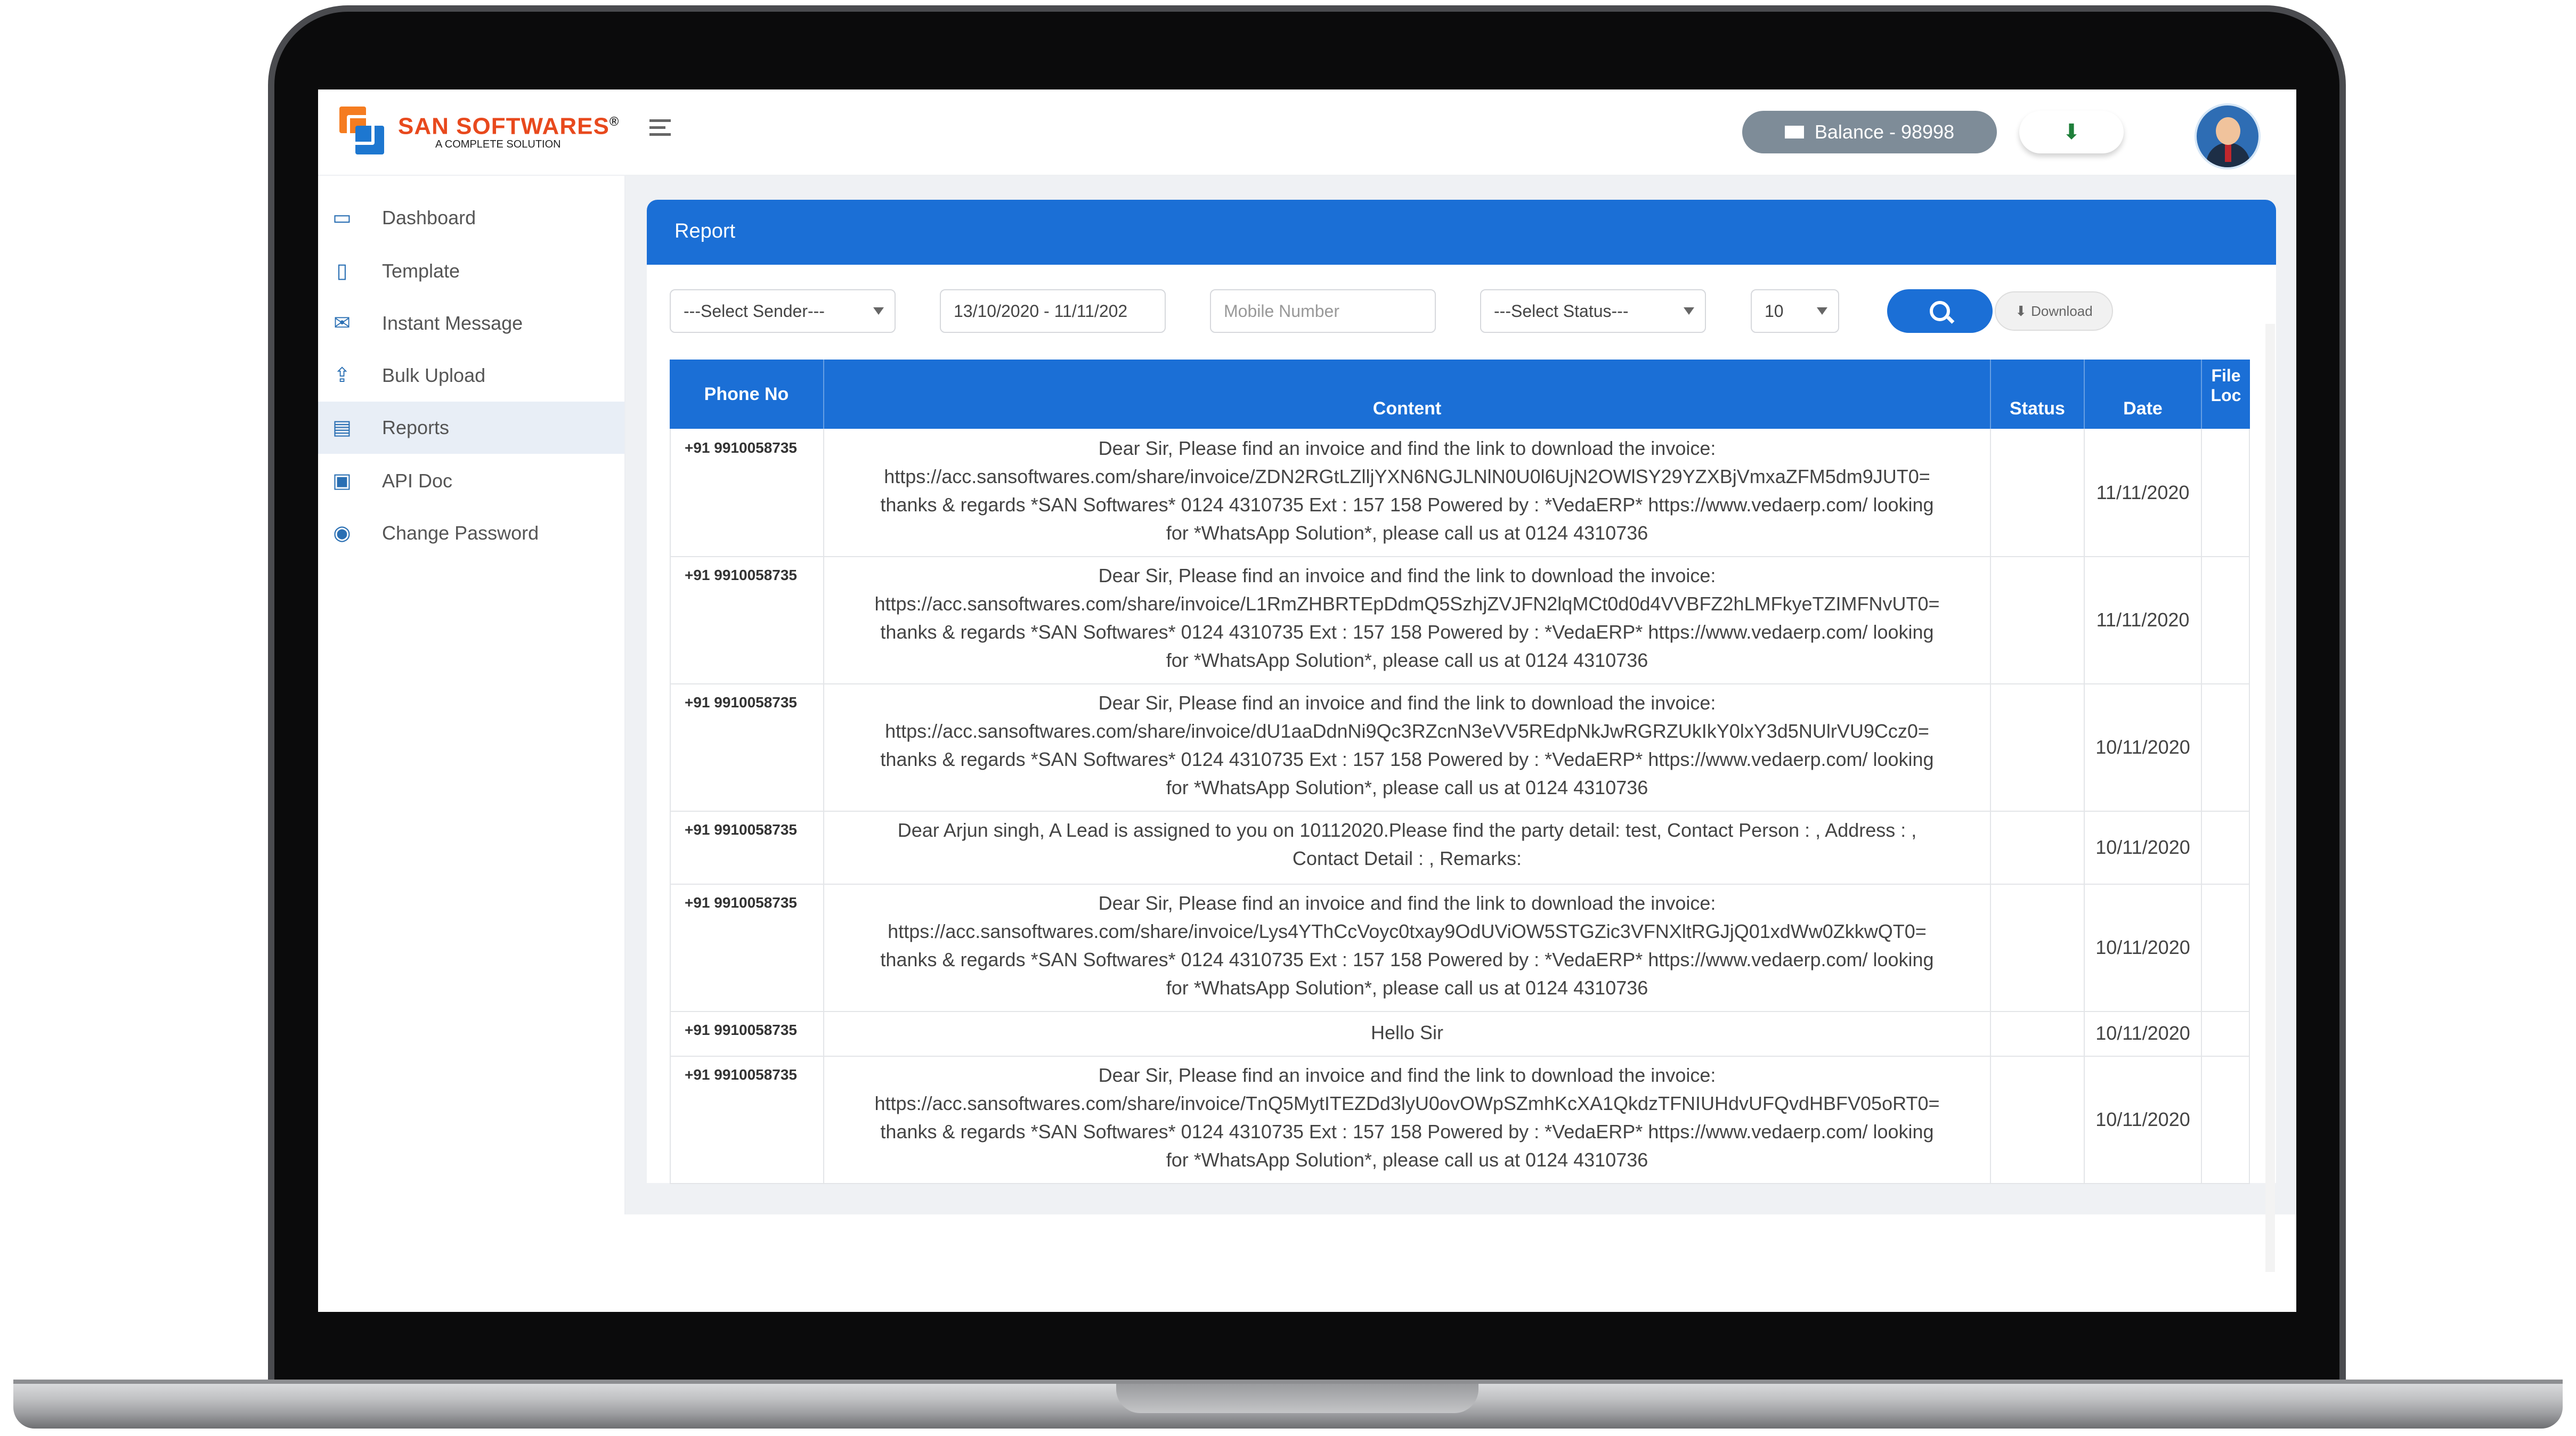 Image resolution: width=2576 pixels, height=1436 pixels. I want to click on content-cell: Hello Sir, so click(1408, 1033).